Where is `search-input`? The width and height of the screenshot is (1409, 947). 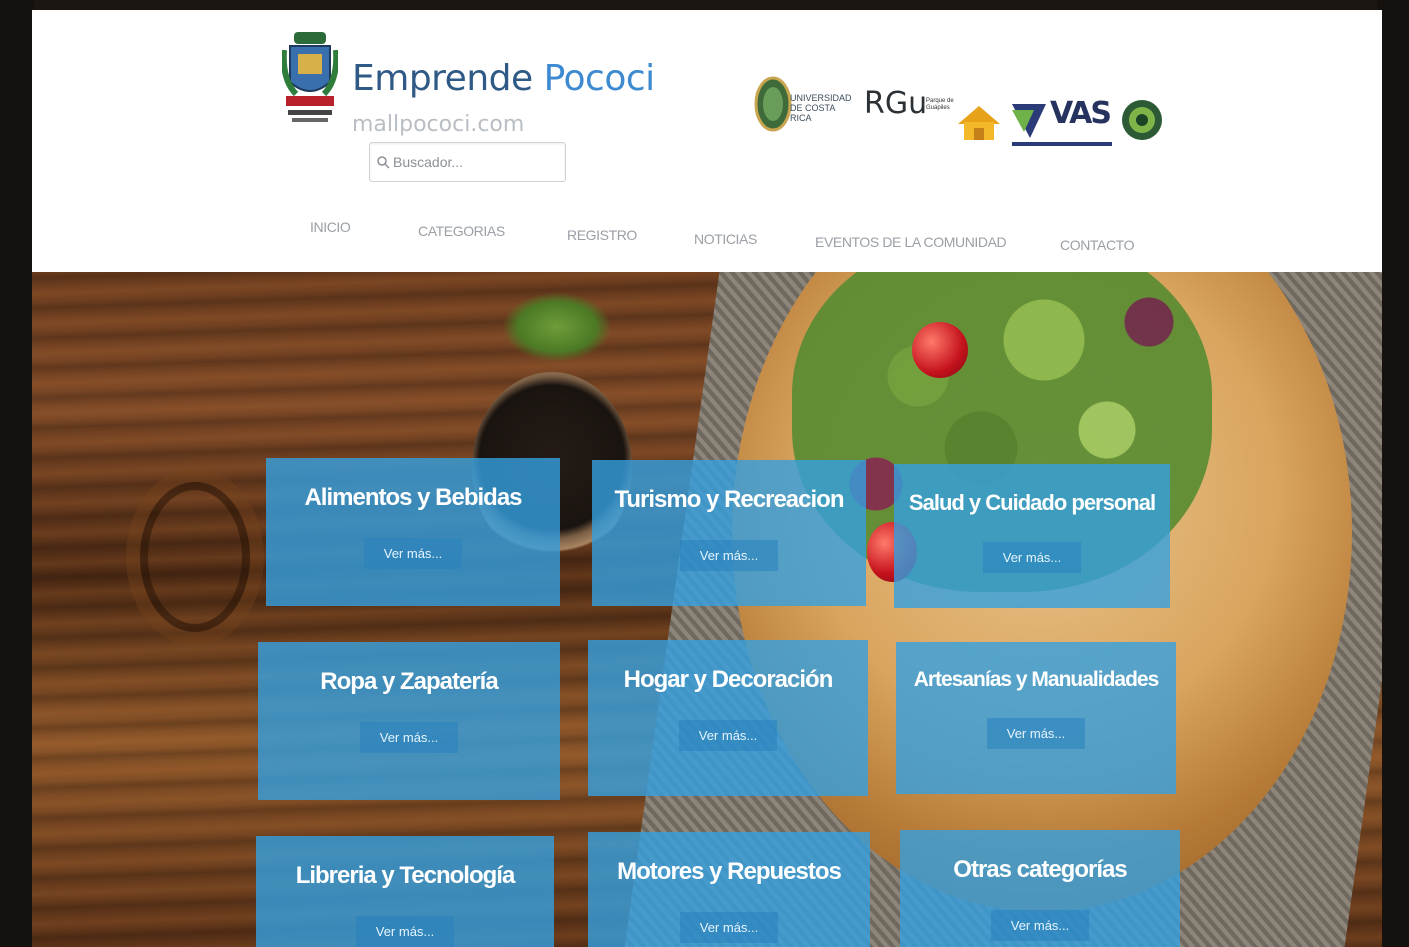
search-input is located at coordinates (473, 162).